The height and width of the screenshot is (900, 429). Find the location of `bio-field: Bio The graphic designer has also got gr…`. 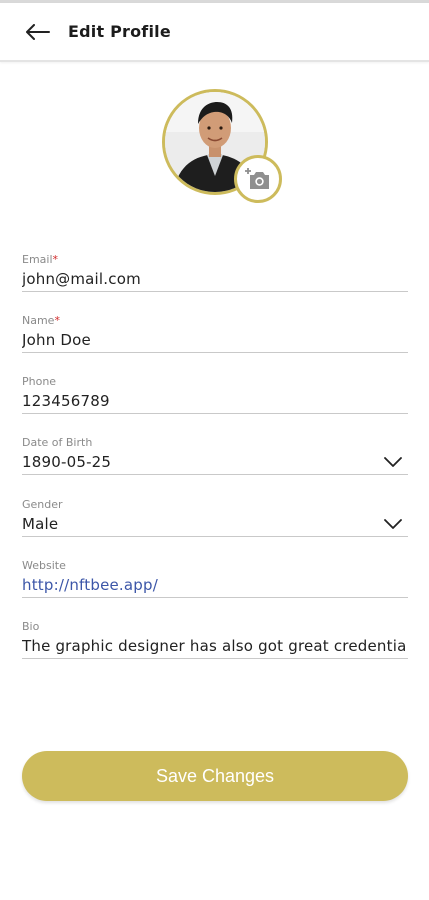

bio-field: Bio The graphic designer has also got gr… is located at coordinates (215, 639).